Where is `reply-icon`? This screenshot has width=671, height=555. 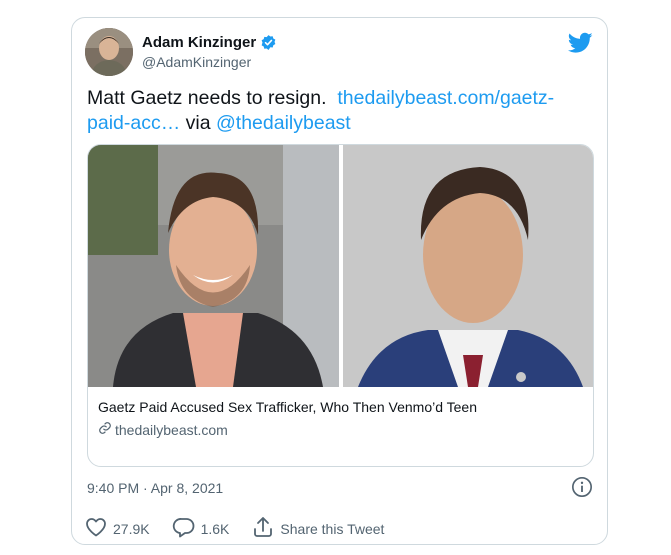
reply-icon is located at coordinates (184, 528).